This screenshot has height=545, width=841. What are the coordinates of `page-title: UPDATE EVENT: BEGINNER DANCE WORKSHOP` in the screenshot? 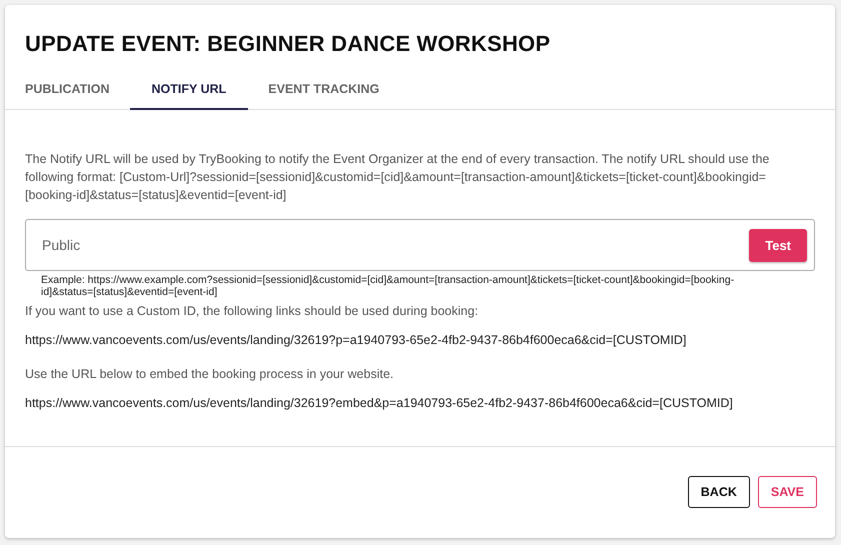 It's located at (288, 43).